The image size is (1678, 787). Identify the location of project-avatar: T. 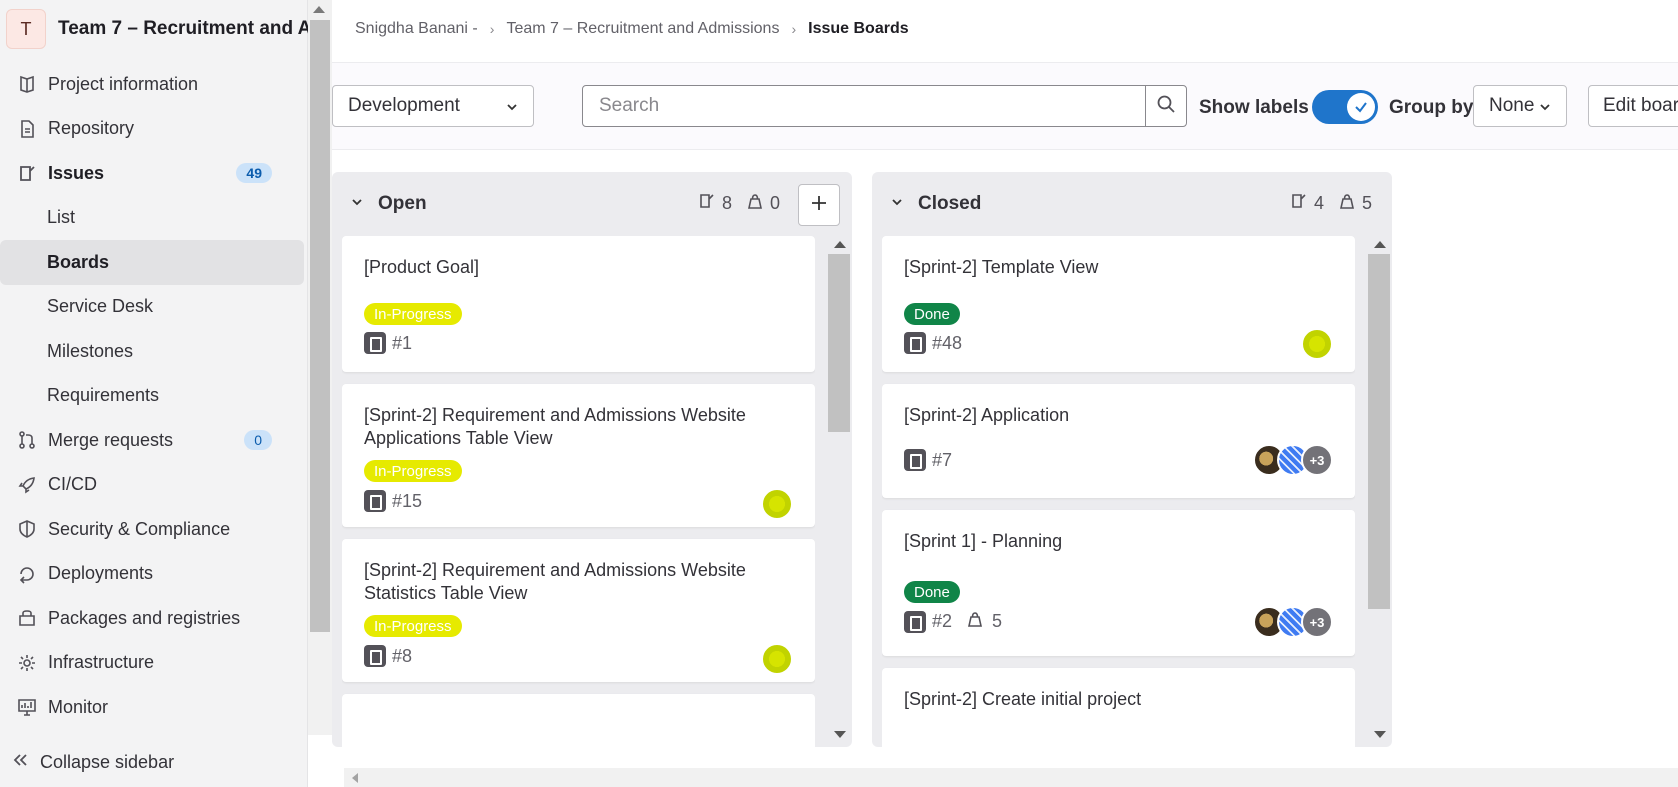
(26, 29).